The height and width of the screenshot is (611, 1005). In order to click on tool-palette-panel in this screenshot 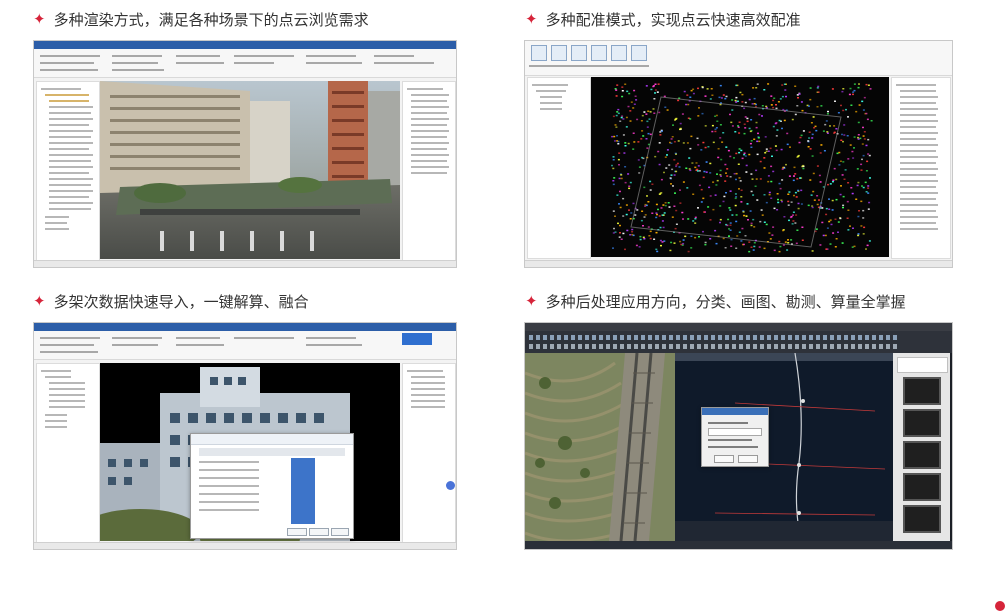, I will do `click(921, 447)`.